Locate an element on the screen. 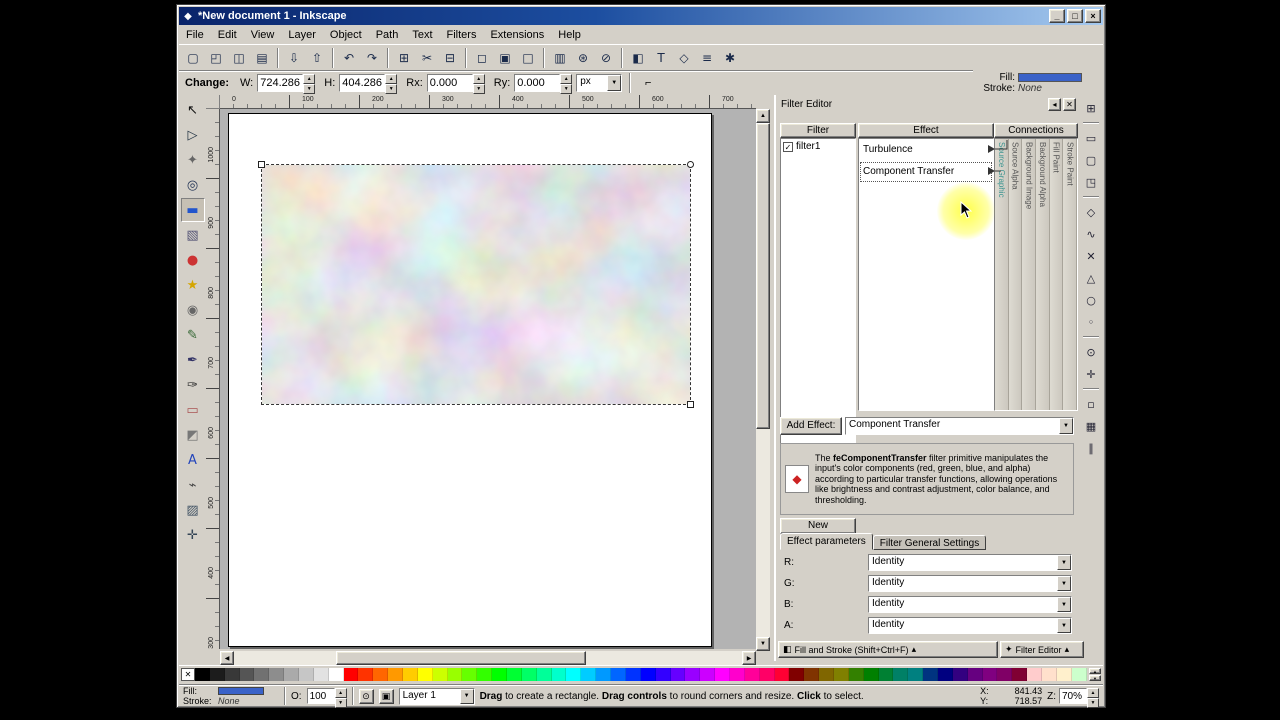 The width and height of the screenshot is (1280, 720). fill-and-stroke-bar: ◧ Fill and Stroke (Shift+Ctrl+F) ▴ is located at coordinates (888, 649).